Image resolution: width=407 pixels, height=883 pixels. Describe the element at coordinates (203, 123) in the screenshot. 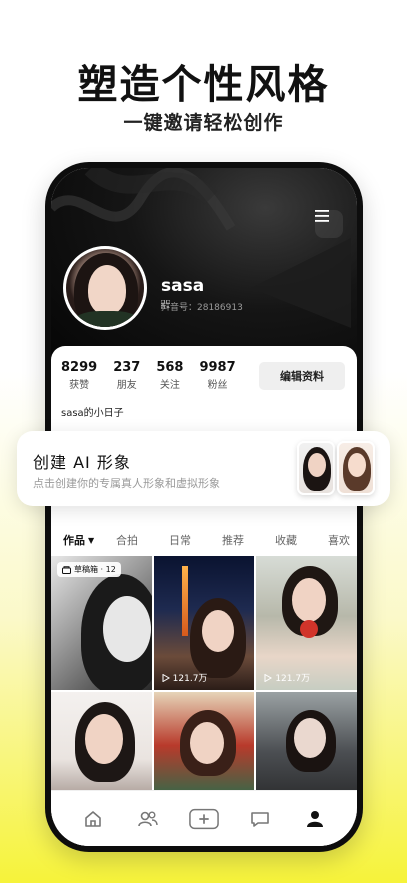

I see `promo-subline: 一键邀请轻松创作` at that location.